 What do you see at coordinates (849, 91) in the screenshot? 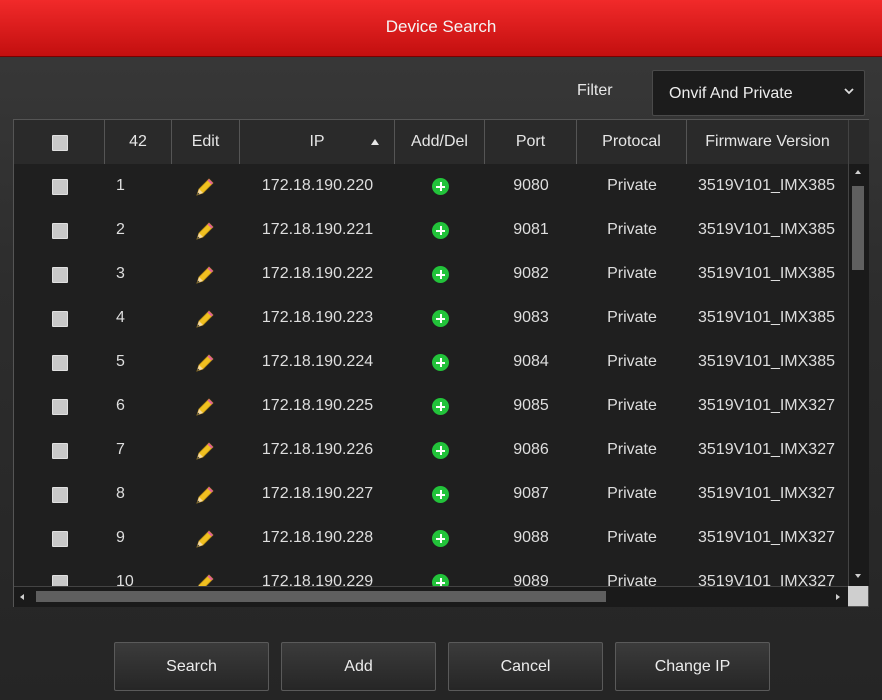
I see `chevron-down-icon` at bounding box center [849, 91].